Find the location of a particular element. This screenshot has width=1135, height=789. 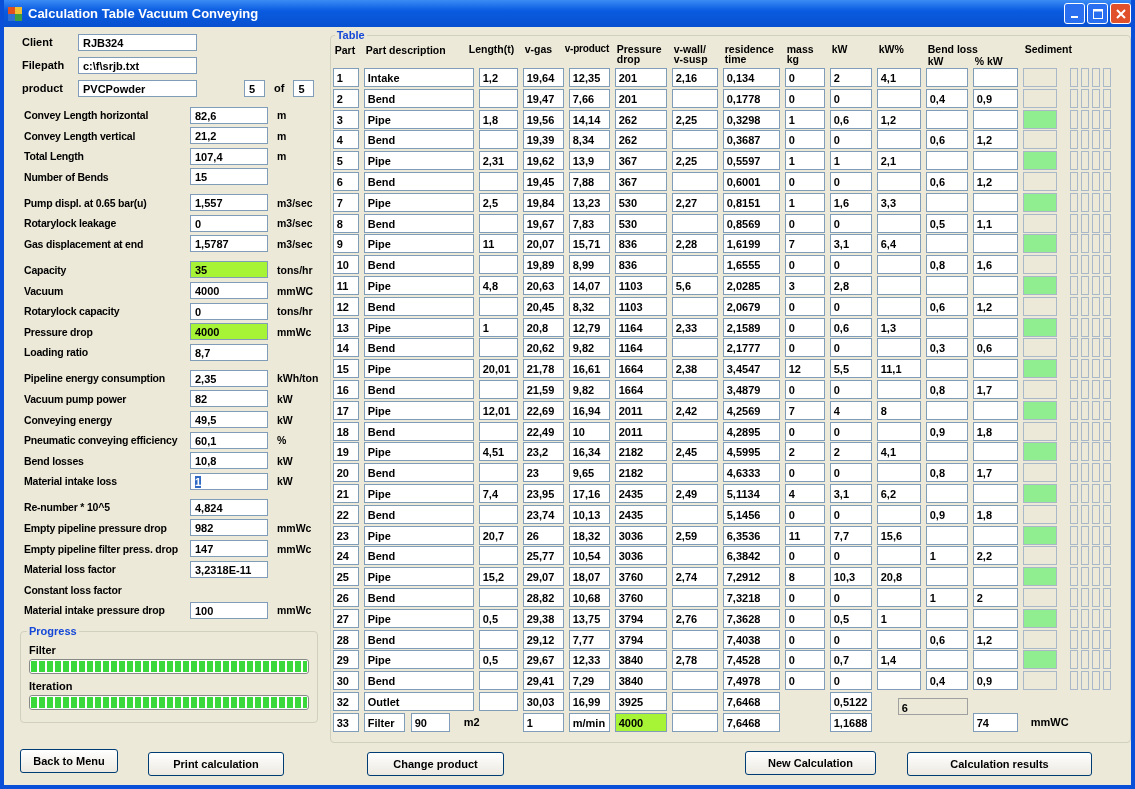

parameter-field: 82,6 is located at coordinates (229, 115).